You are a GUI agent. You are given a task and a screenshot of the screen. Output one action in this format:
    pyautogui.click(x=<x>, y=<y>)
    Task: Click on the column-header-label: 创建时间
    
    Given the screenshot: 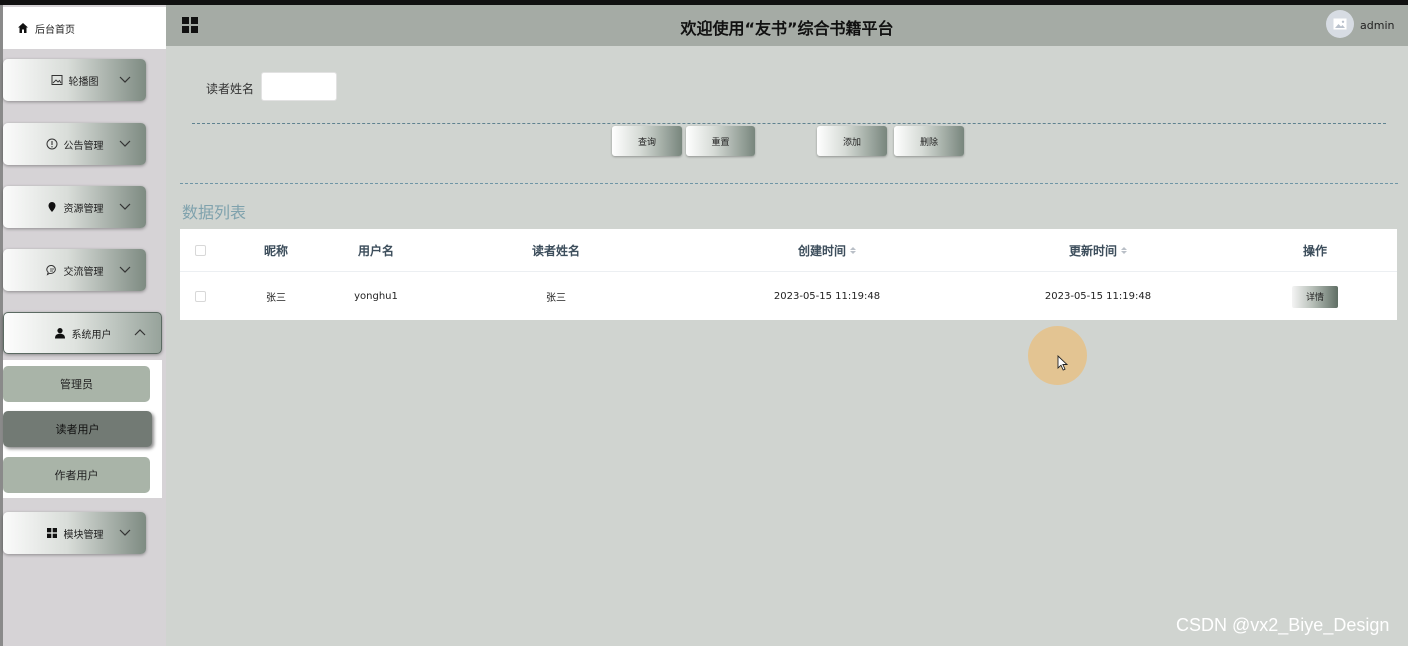 What is the action you would take?
    pyautogui.click(x=821, y=250)
    